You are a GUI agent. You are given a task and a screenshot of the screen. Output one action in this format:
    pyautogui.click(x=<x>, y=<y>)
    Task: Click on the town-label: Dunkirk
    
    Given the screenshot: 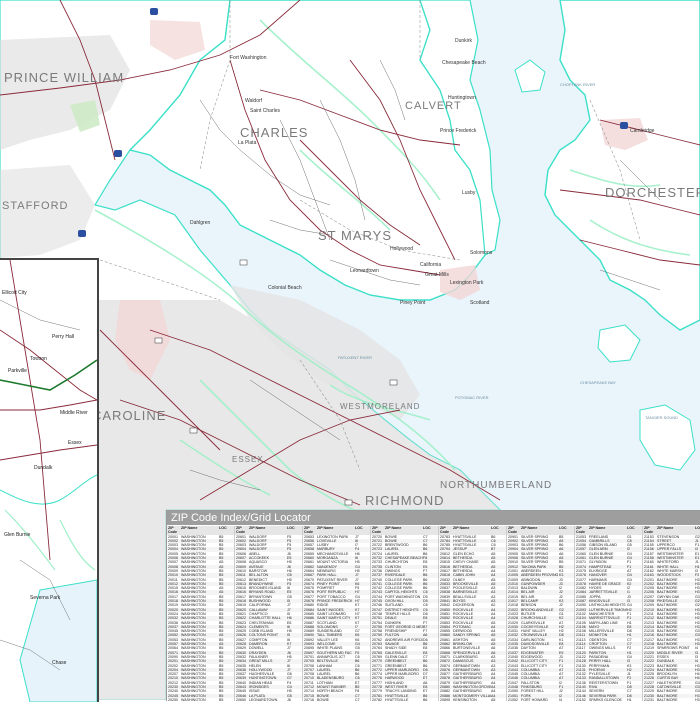 What is the action you would take?
    pyautogui.click(x=463, y=41)
    